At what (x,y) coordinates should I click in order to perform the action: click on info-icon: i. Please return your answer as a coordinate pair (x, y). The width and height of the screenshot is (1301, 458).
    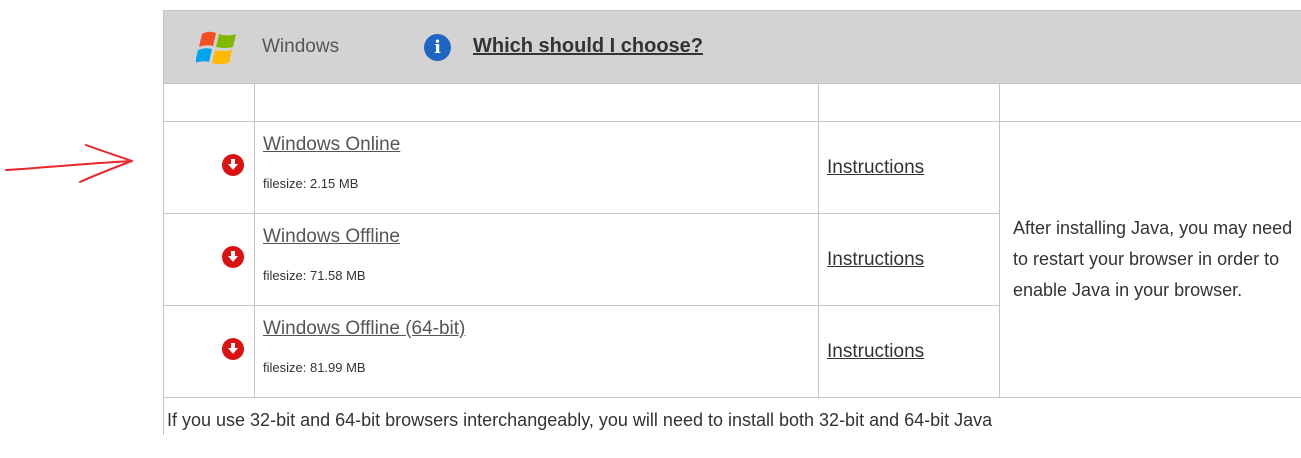
    Looking at the image, I should click on (437, 47).